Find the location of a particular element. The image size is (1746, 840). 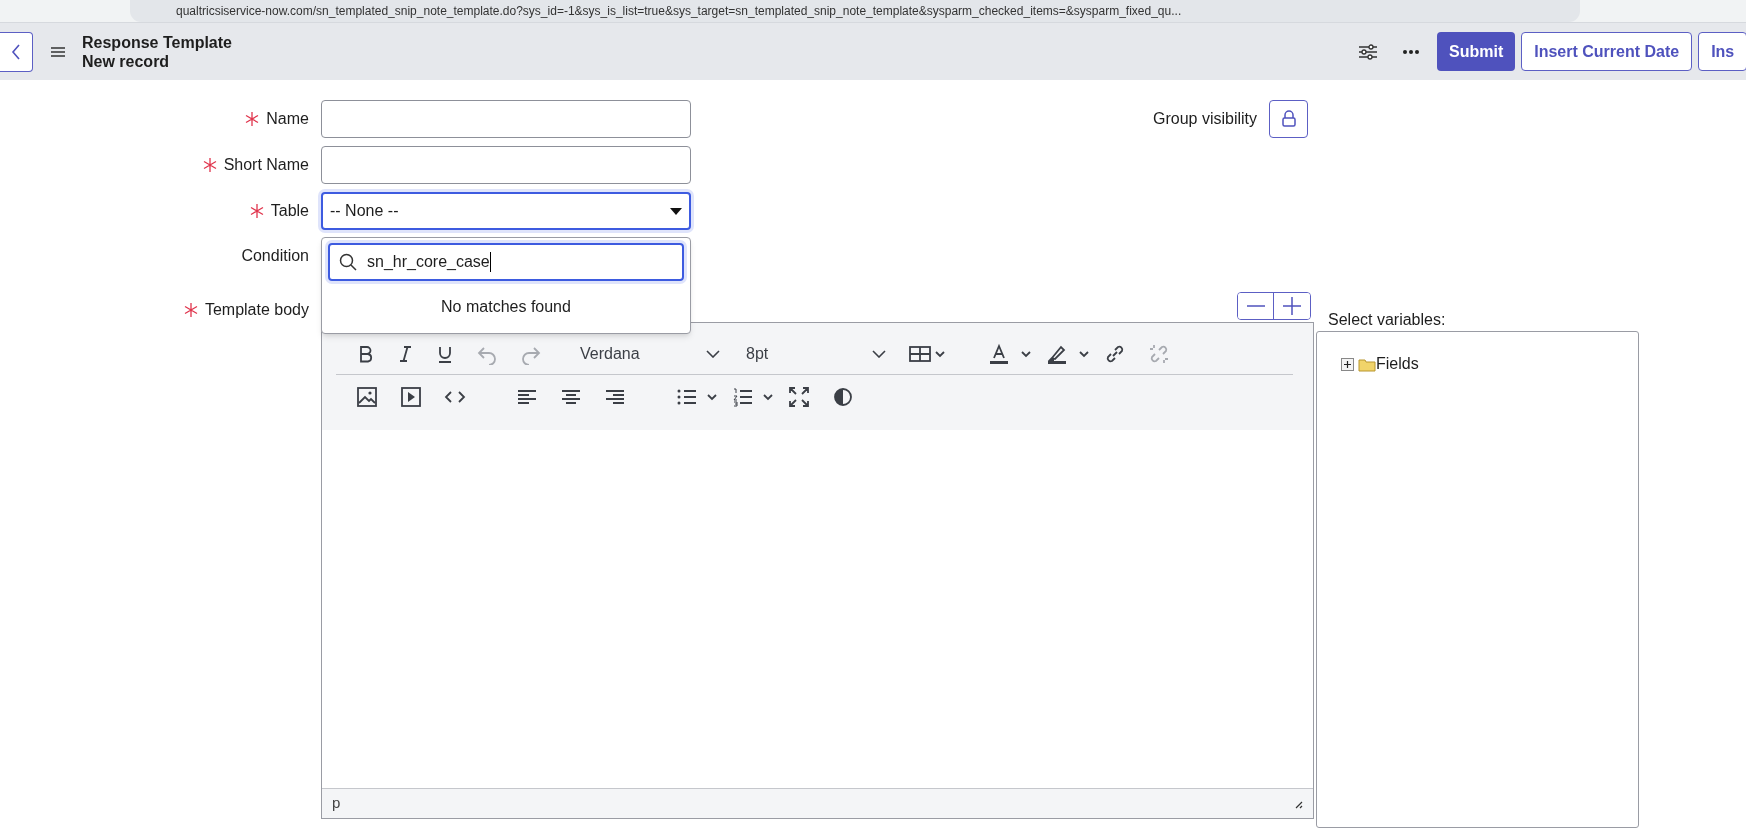

form-subtitle: New record is located at coordinates (126, 61).